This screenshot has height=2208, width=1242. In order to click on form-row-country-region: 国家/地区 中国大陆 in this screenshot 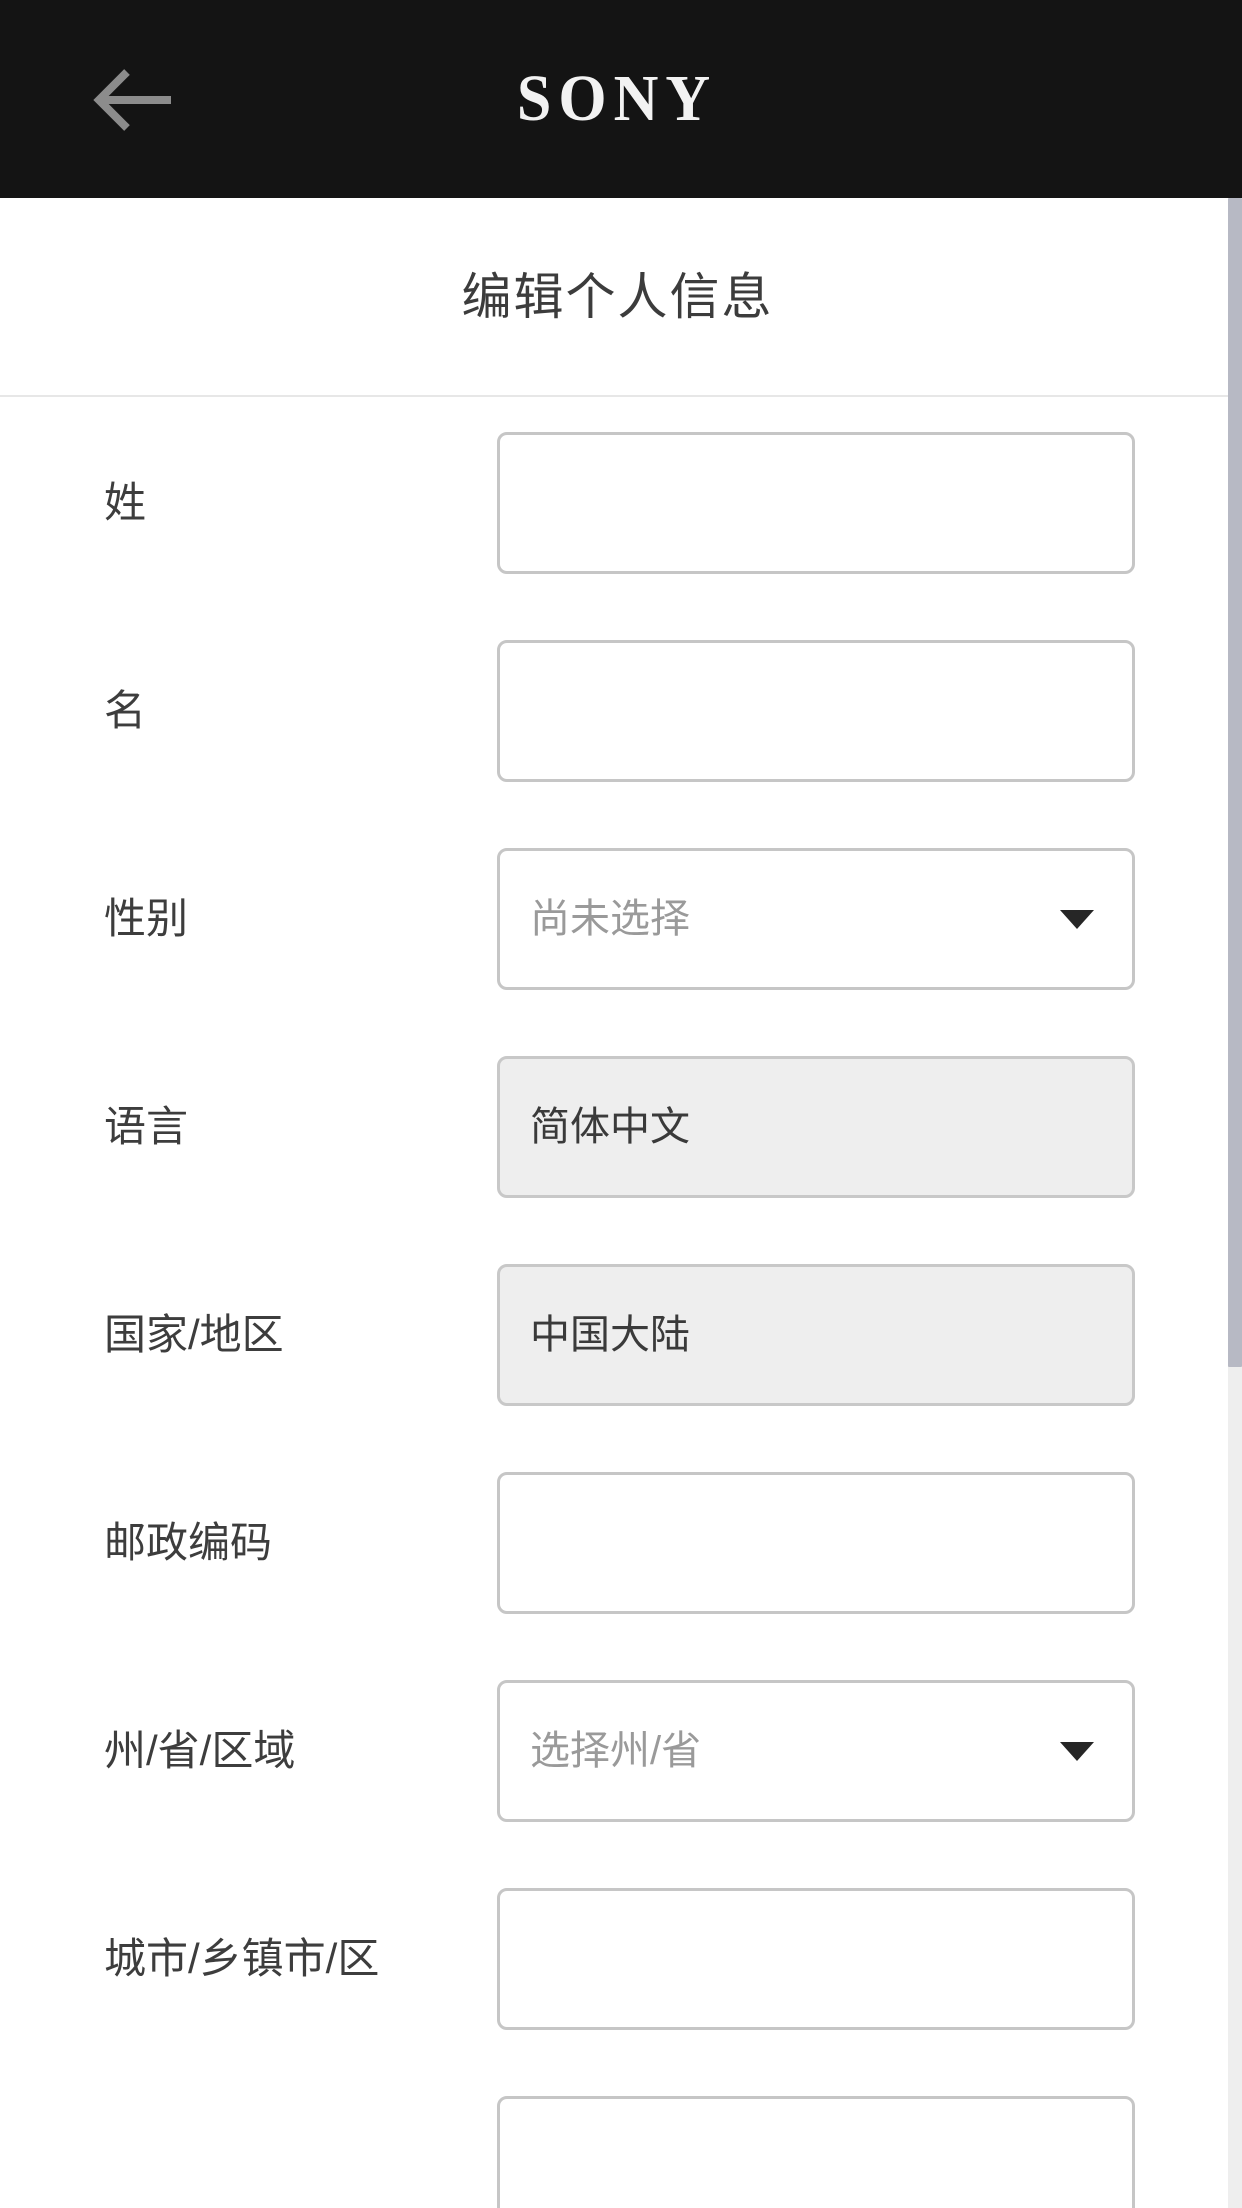, I will do `click(617, 1335)`.